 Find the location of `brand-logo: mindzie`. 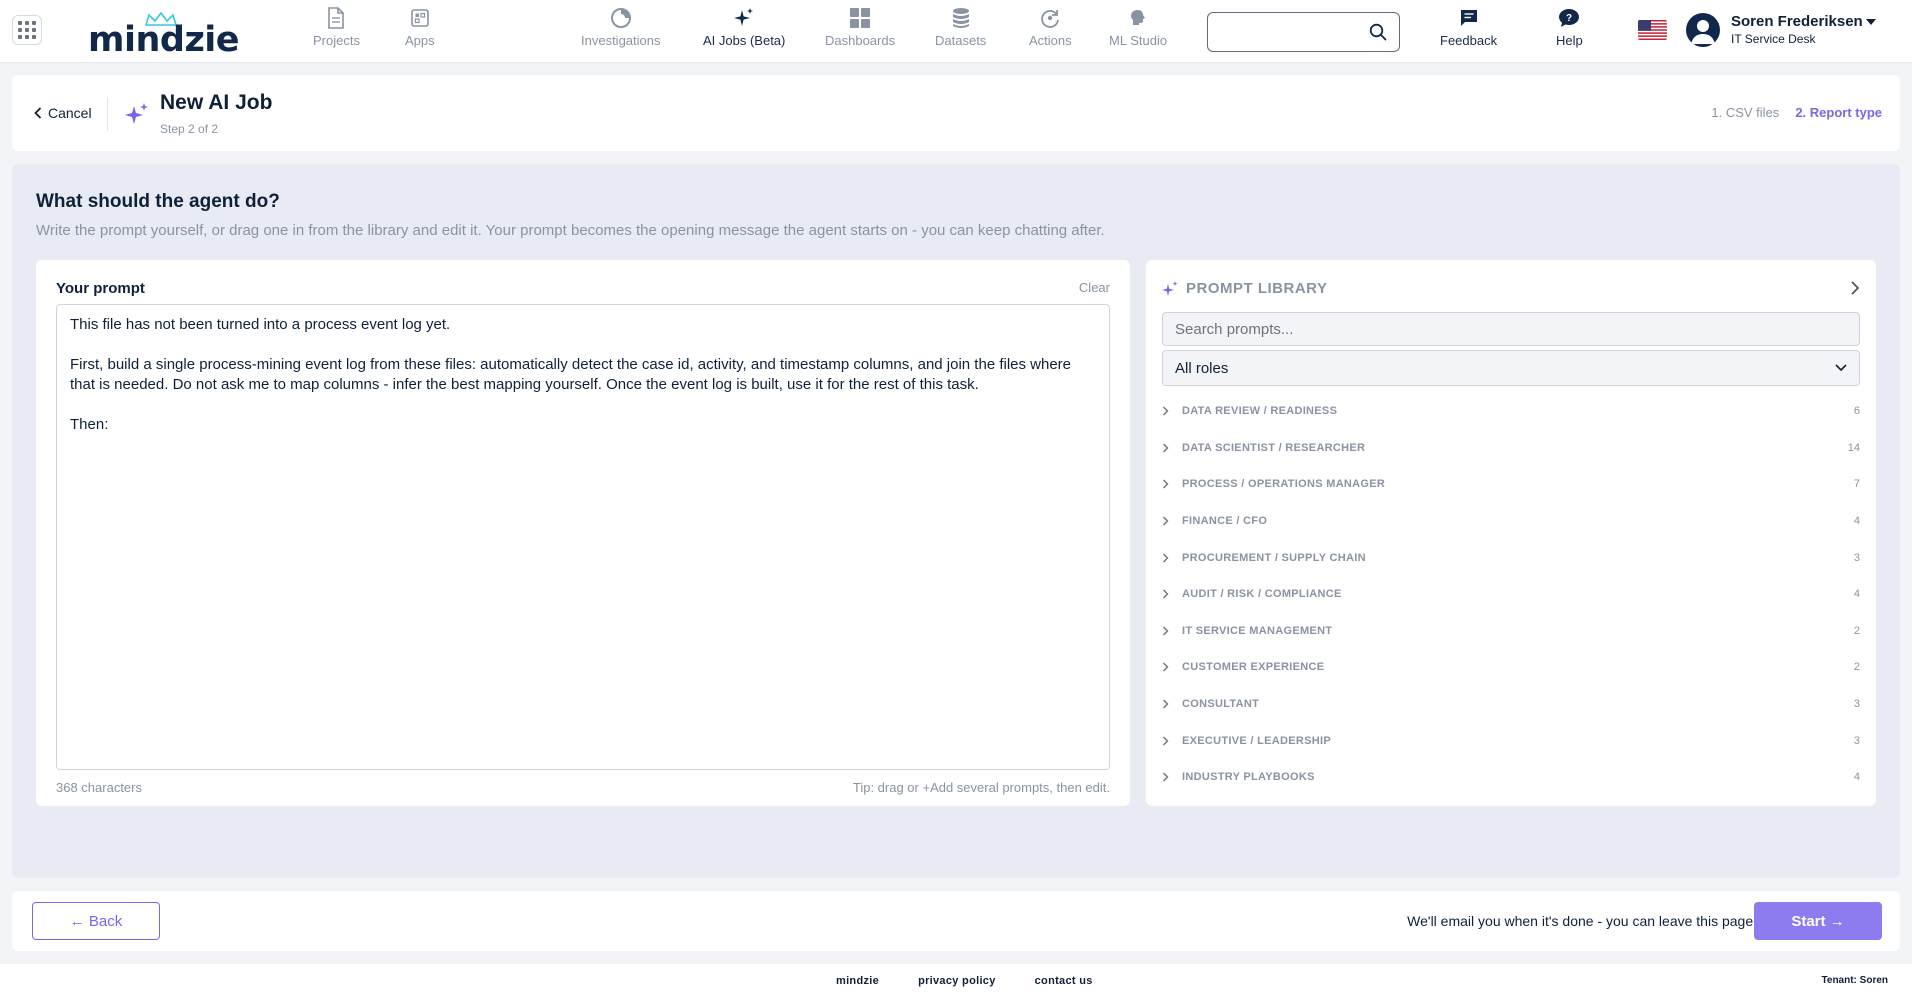

brand-logo: mindzie is located at coordinates (164, 36).